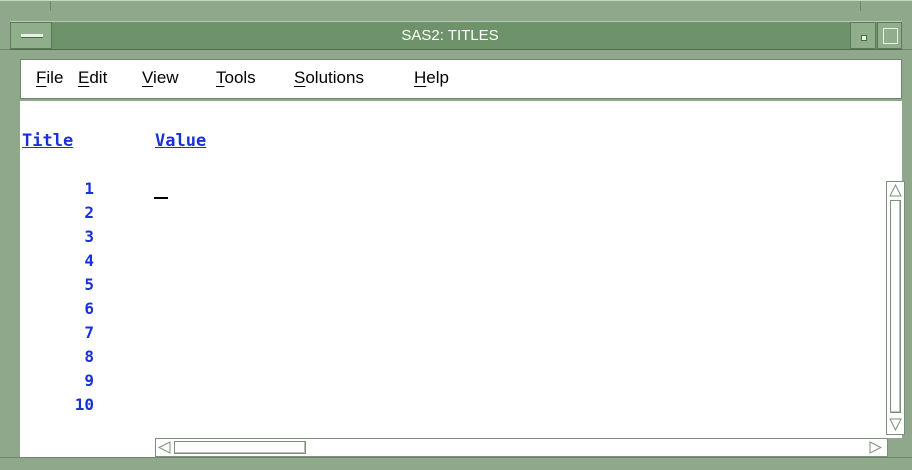  Describe the element at coordinates (89, 188) in the screenshot. I see `row-number: 1` at that location.